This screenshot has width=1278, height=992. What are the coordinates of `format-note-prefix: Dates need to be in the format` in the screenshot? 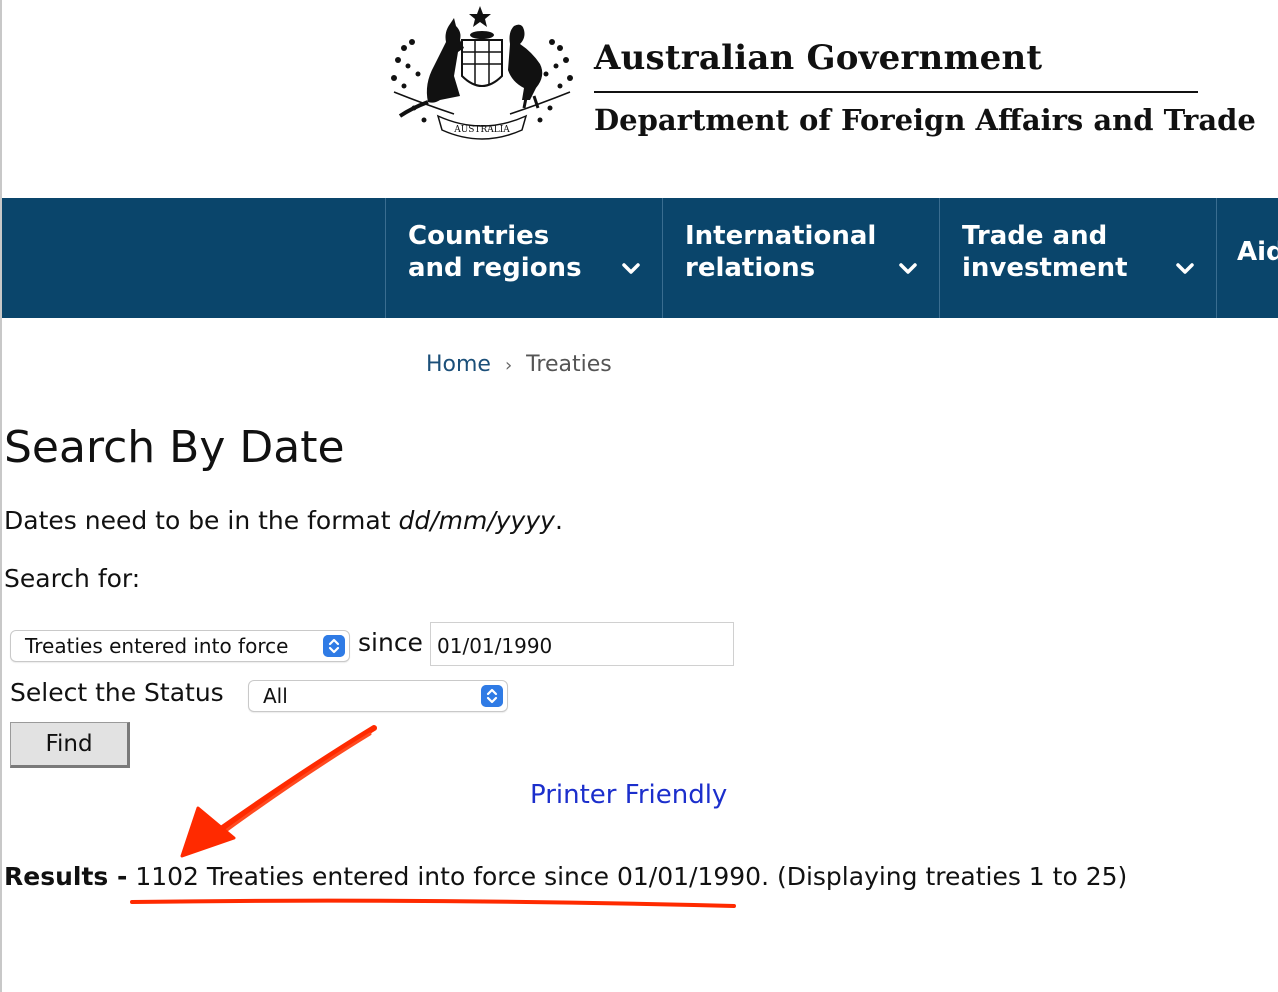 It's located at (201, 520).